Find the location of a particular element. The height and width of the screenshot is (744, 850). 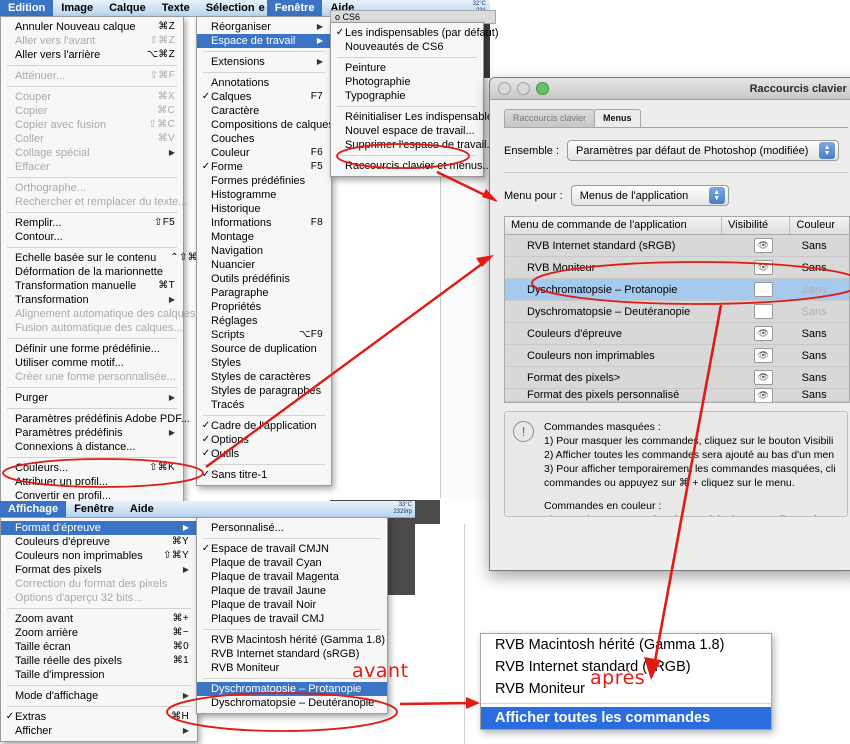

menu-item-rvb-macintosh-hérité-gamma-18: RVB Macintosh hérité (Gamma 1.8) is located at coordinates (292, 640).